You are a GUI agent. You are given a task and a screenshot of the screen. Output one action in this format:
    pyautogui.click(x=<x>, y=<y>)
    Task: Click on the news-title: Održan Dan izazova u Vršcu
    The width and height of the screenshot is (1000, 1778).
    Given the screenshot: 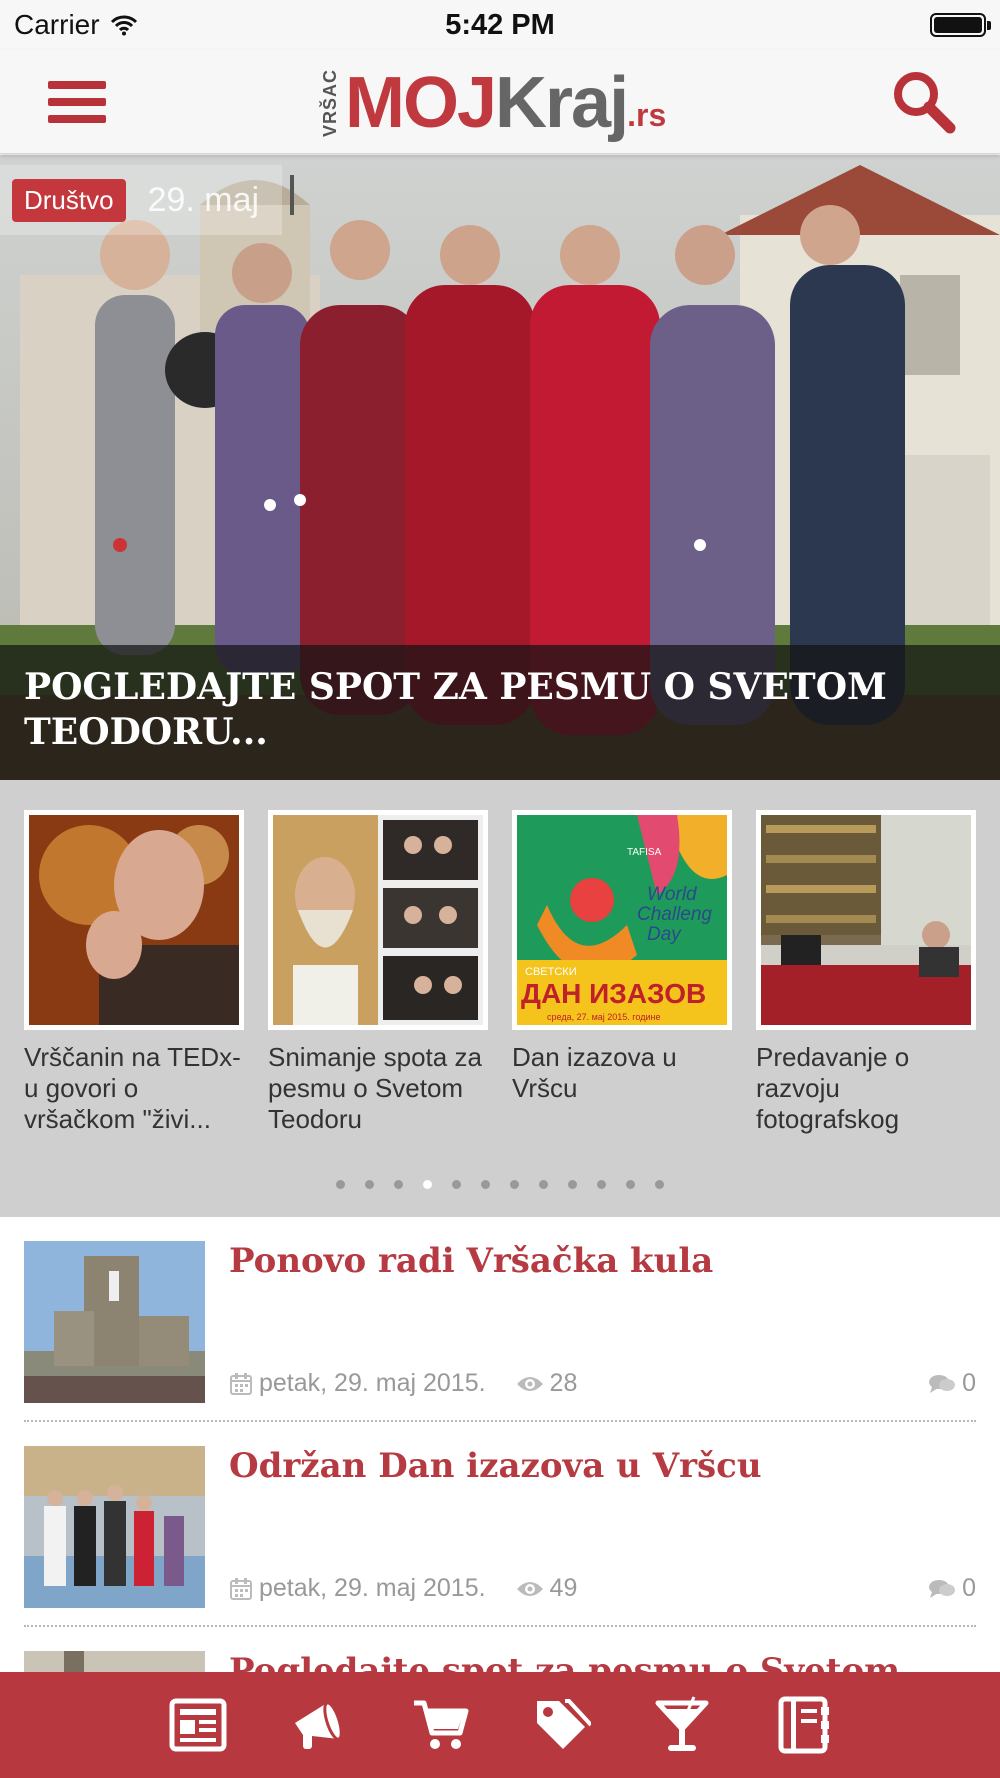 What is the action you would take?
    pyautogui.click(x=495, y=1466)
    